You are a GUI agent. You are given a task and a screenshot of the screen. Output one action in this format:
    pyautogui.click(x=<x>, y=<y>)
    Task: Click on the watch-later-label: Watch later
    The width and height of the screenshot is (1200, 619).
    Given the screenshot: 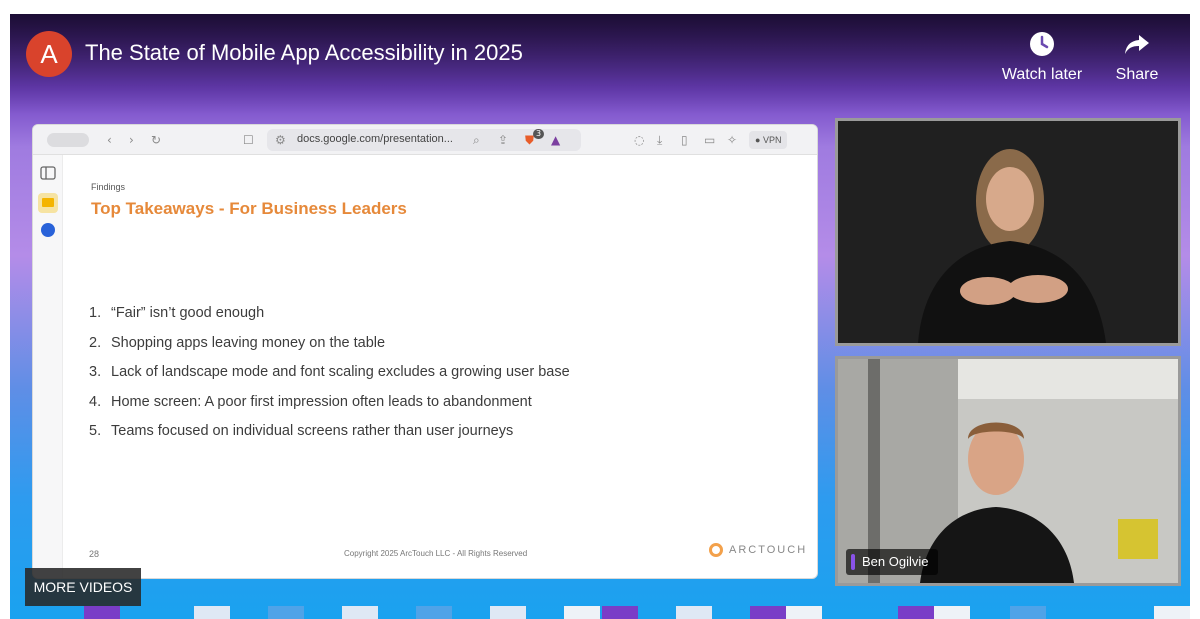 What is the action you would take?
    pyautogui.click(x=1042, y=74)
    